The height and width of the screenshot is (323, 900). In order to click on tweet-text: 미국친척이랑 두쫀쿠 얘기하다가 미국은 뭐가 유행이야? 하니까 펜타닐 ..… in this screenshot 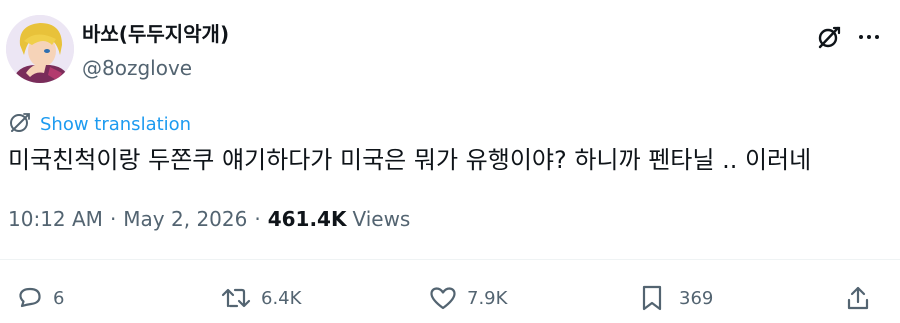, I will do `click(410, 160)`.